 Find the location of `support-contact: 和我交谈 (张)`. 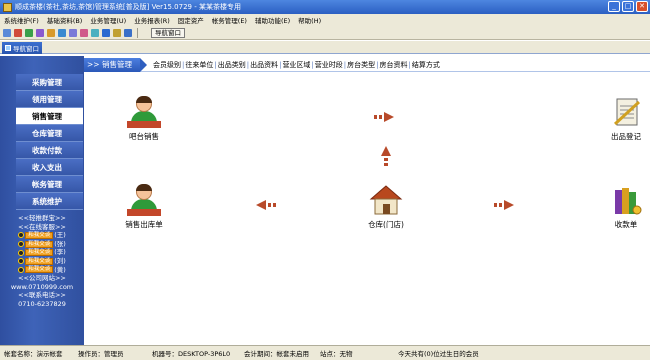

support-contact: 和我交谈 (张) is located at coordinates (42, 244).